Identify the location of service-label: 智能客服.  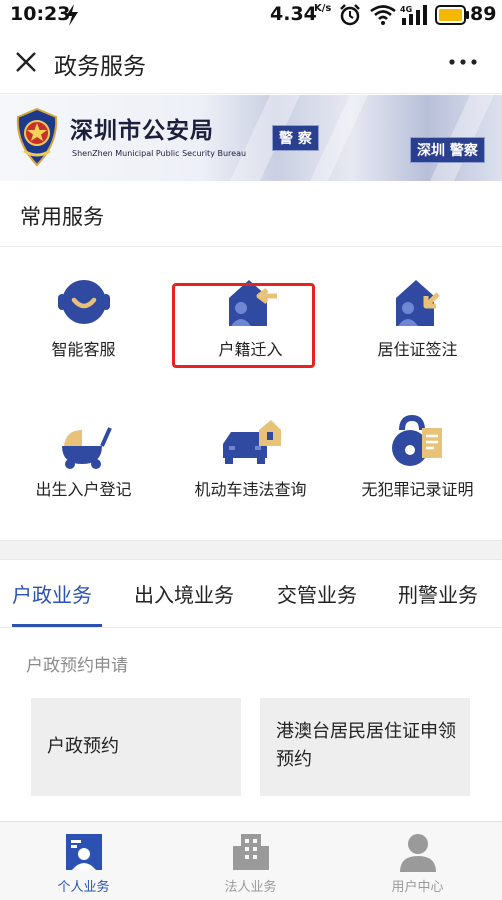
(83, 349).